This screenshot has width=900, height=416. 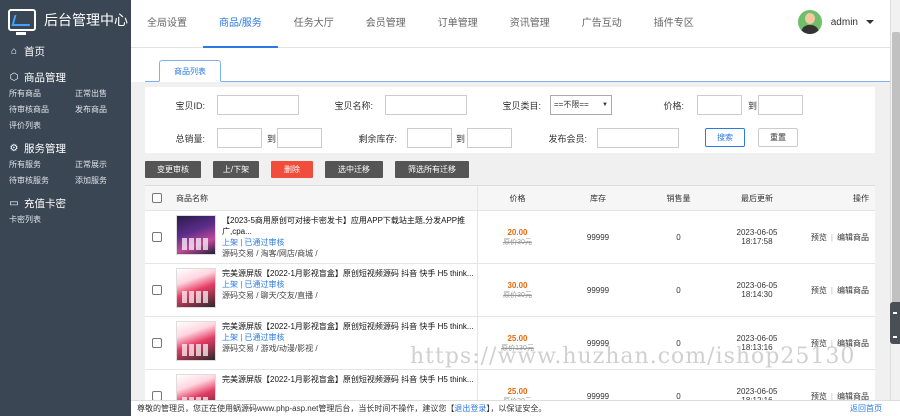 I want to click on sidebar-home: ⌂ 首页, so click(x=65, y=51).